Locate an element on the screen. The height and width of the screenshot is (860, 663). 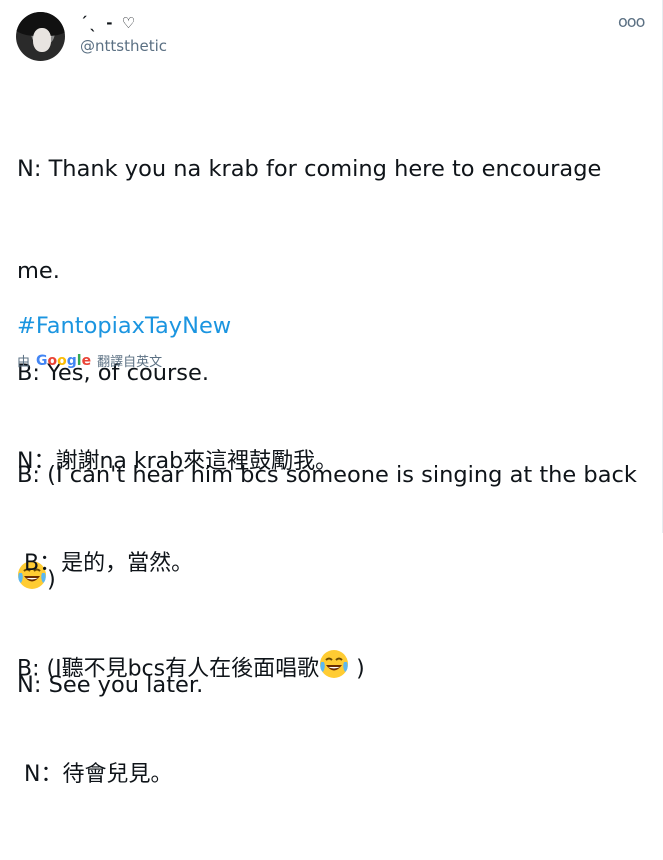
translate-language: 英文 is located at coordinates (149, 362).